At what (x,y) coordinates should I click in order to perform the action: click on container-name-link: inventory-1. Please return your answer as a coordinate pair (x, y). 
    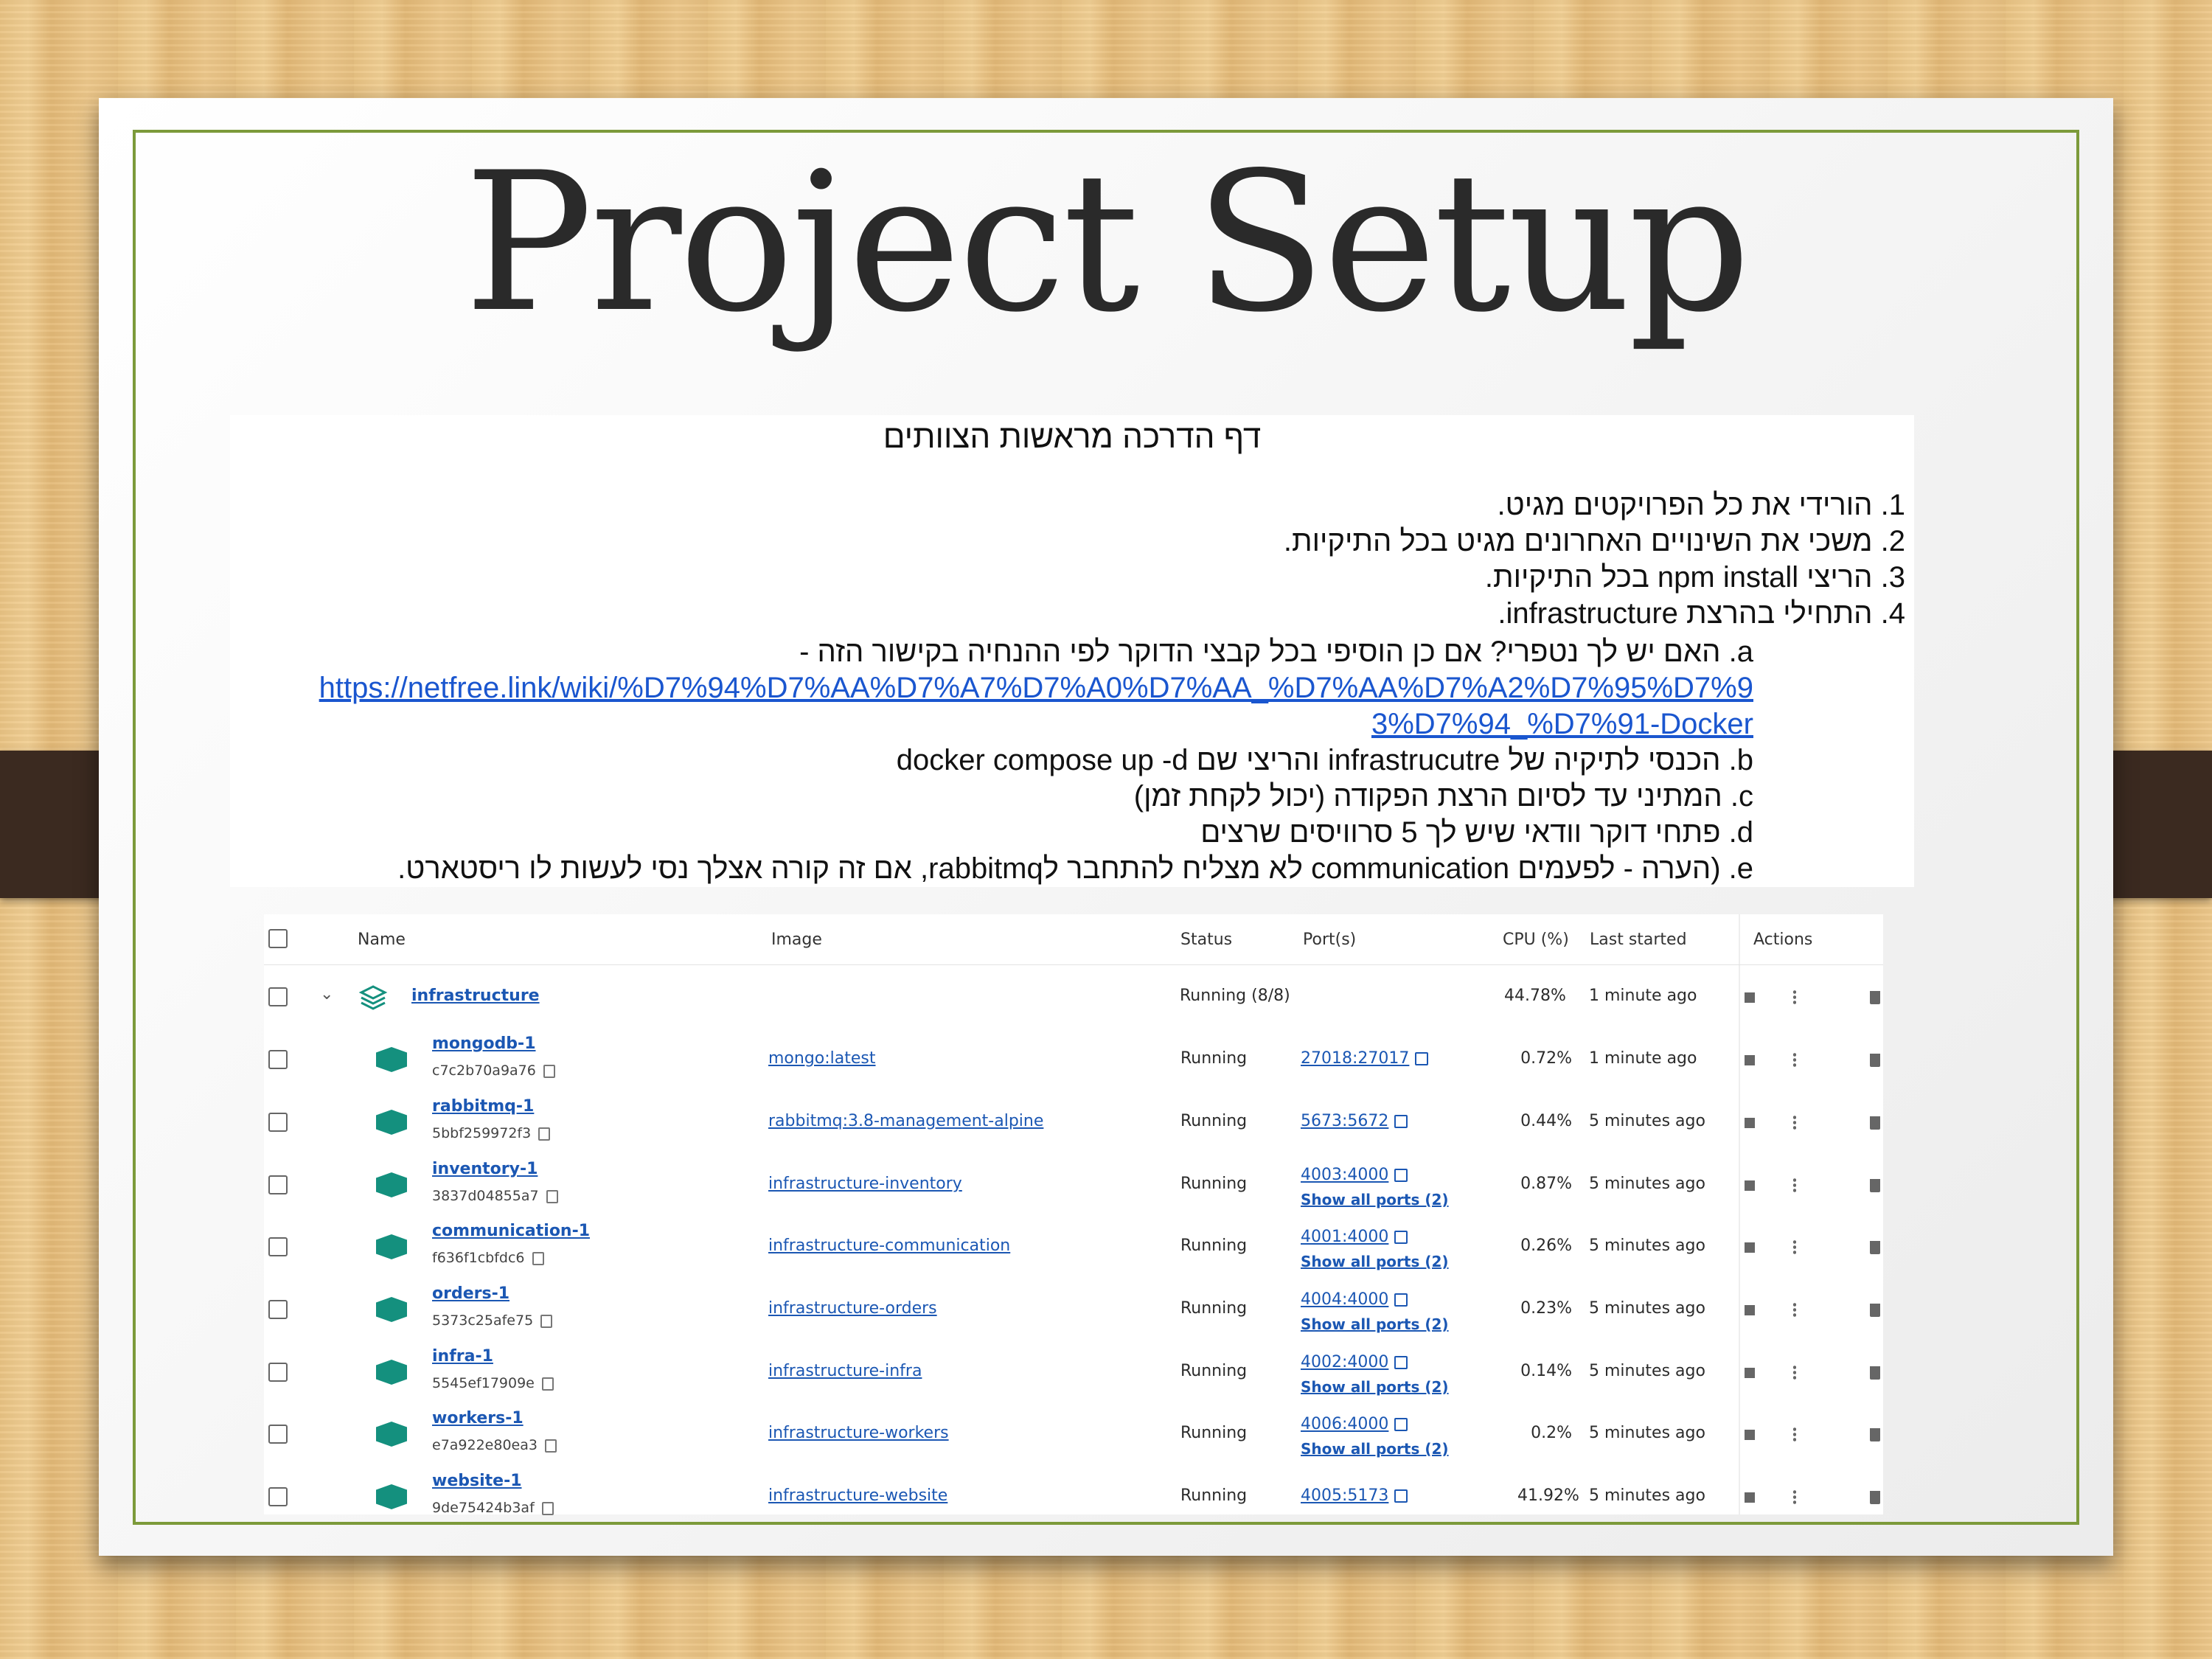
    Looking at the image, I should click on (485, 1169).